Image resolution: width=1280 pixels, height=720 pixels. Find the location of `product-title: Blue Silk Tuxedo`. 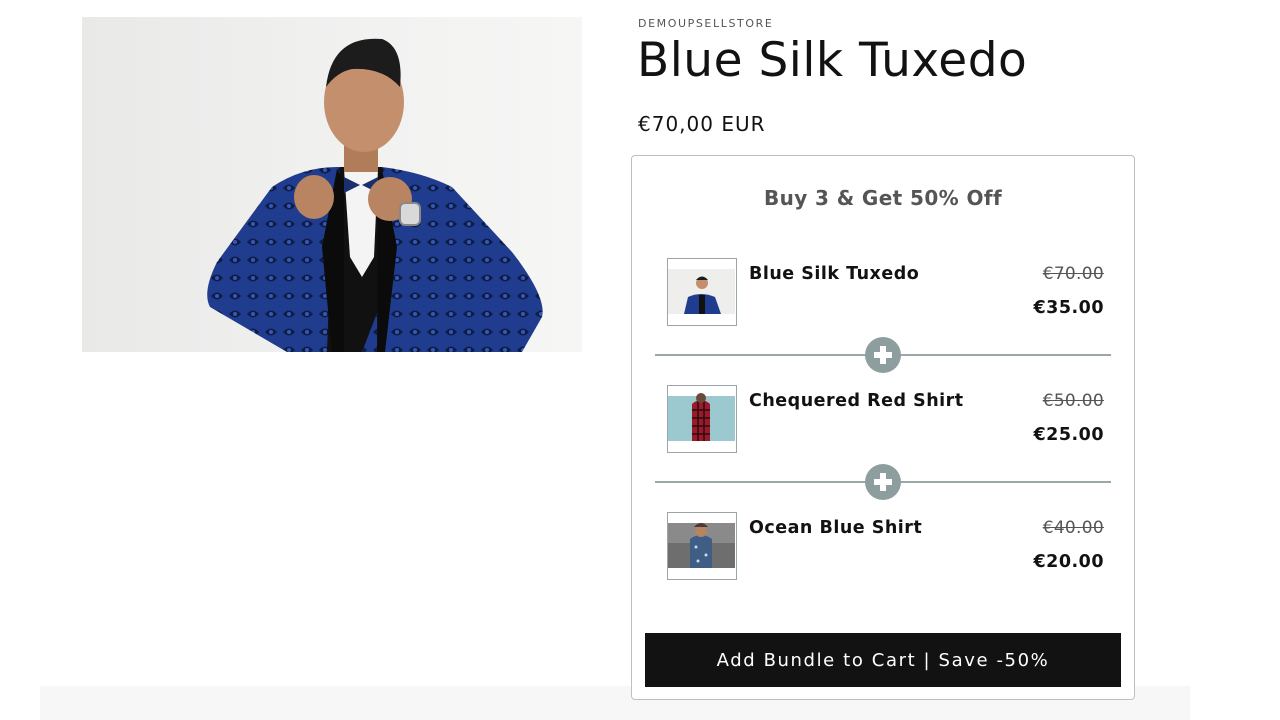

product-title: Blue Silk Tuxedo is located at coordinates (832, 60).